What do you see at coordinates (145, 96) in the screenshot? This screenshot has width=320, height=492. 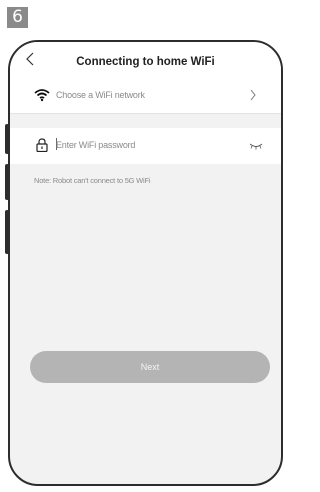 I see `wifi-network-selector: Choose a WiFi network` at bounding box center [145, 96].